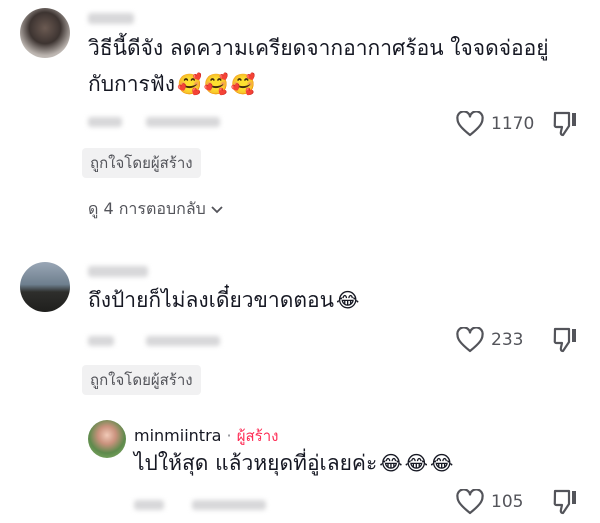  Describe the element at coordinates (172, 84) in the screenshot. I see `comment-text-continued: กับการฟัง 🥰 🥰 🥰` at that location.